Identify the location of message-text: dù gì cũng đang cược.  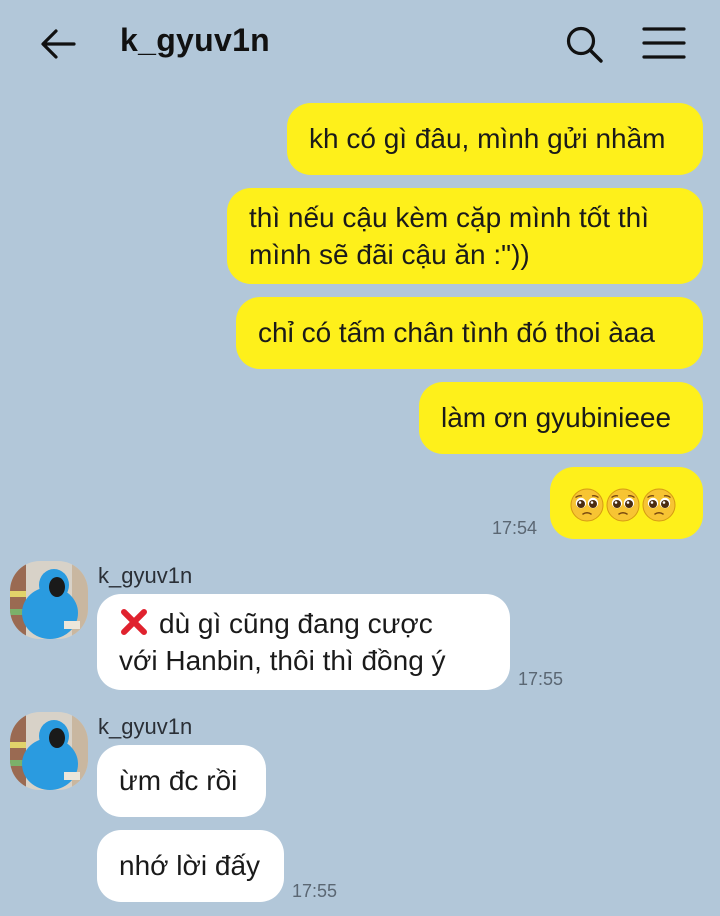
(296, 623).